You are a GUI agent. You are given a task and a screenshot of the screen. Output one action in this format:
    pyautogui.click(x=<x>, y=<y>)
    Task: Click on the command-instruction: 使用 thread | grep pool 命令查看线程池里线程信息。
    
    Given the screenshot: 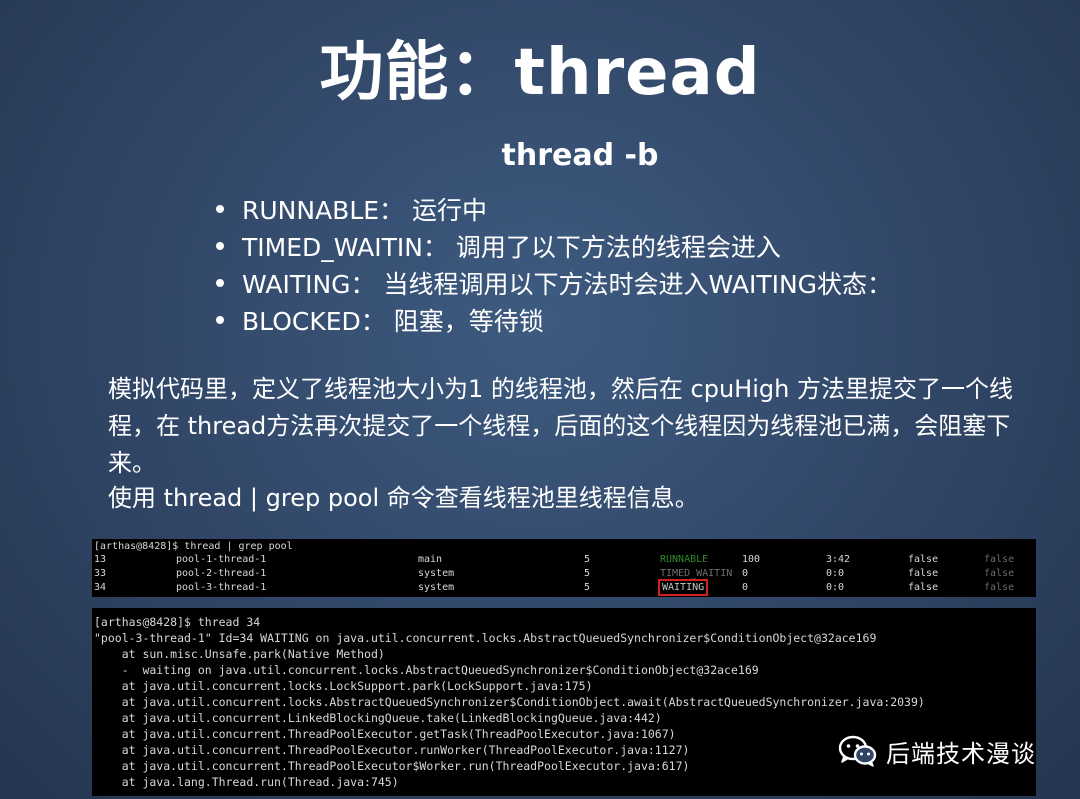 What is the action you would take?
    pyautogui.click(x=403, y=498)
    